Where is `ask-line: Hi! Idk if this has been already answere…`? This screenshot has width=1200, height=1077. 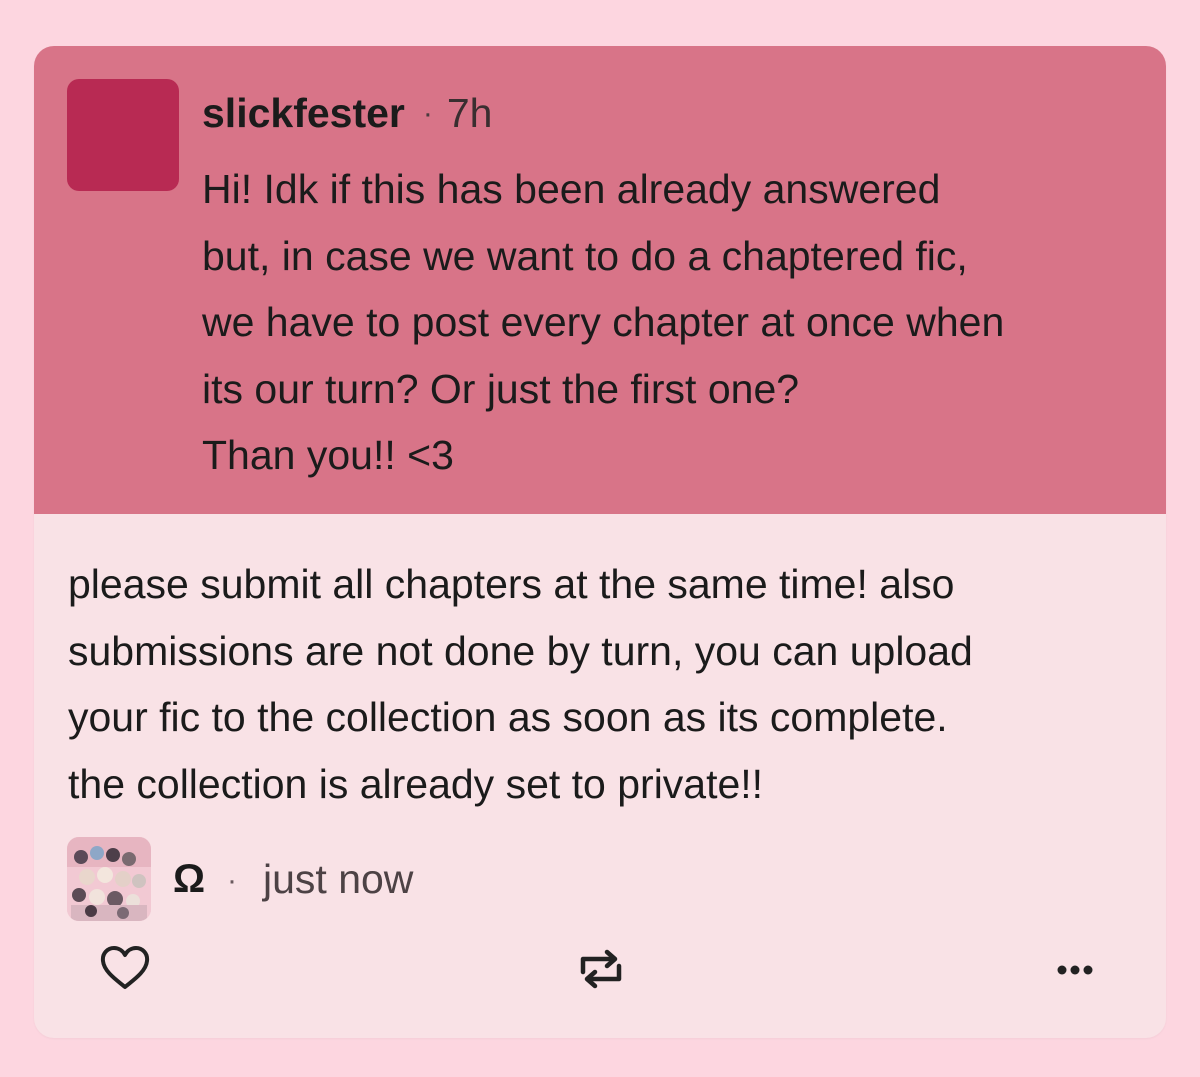
ask-line: Hi! Idk if this has been already answere… is located at coordinates (571, 189).